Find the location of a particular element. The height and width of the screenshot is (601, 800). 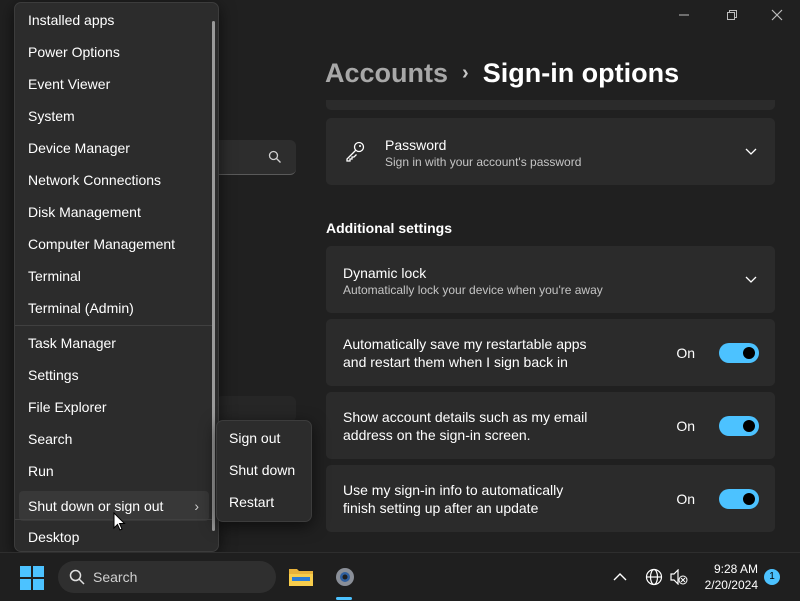

close-icon is located at coordinates (777, 16).